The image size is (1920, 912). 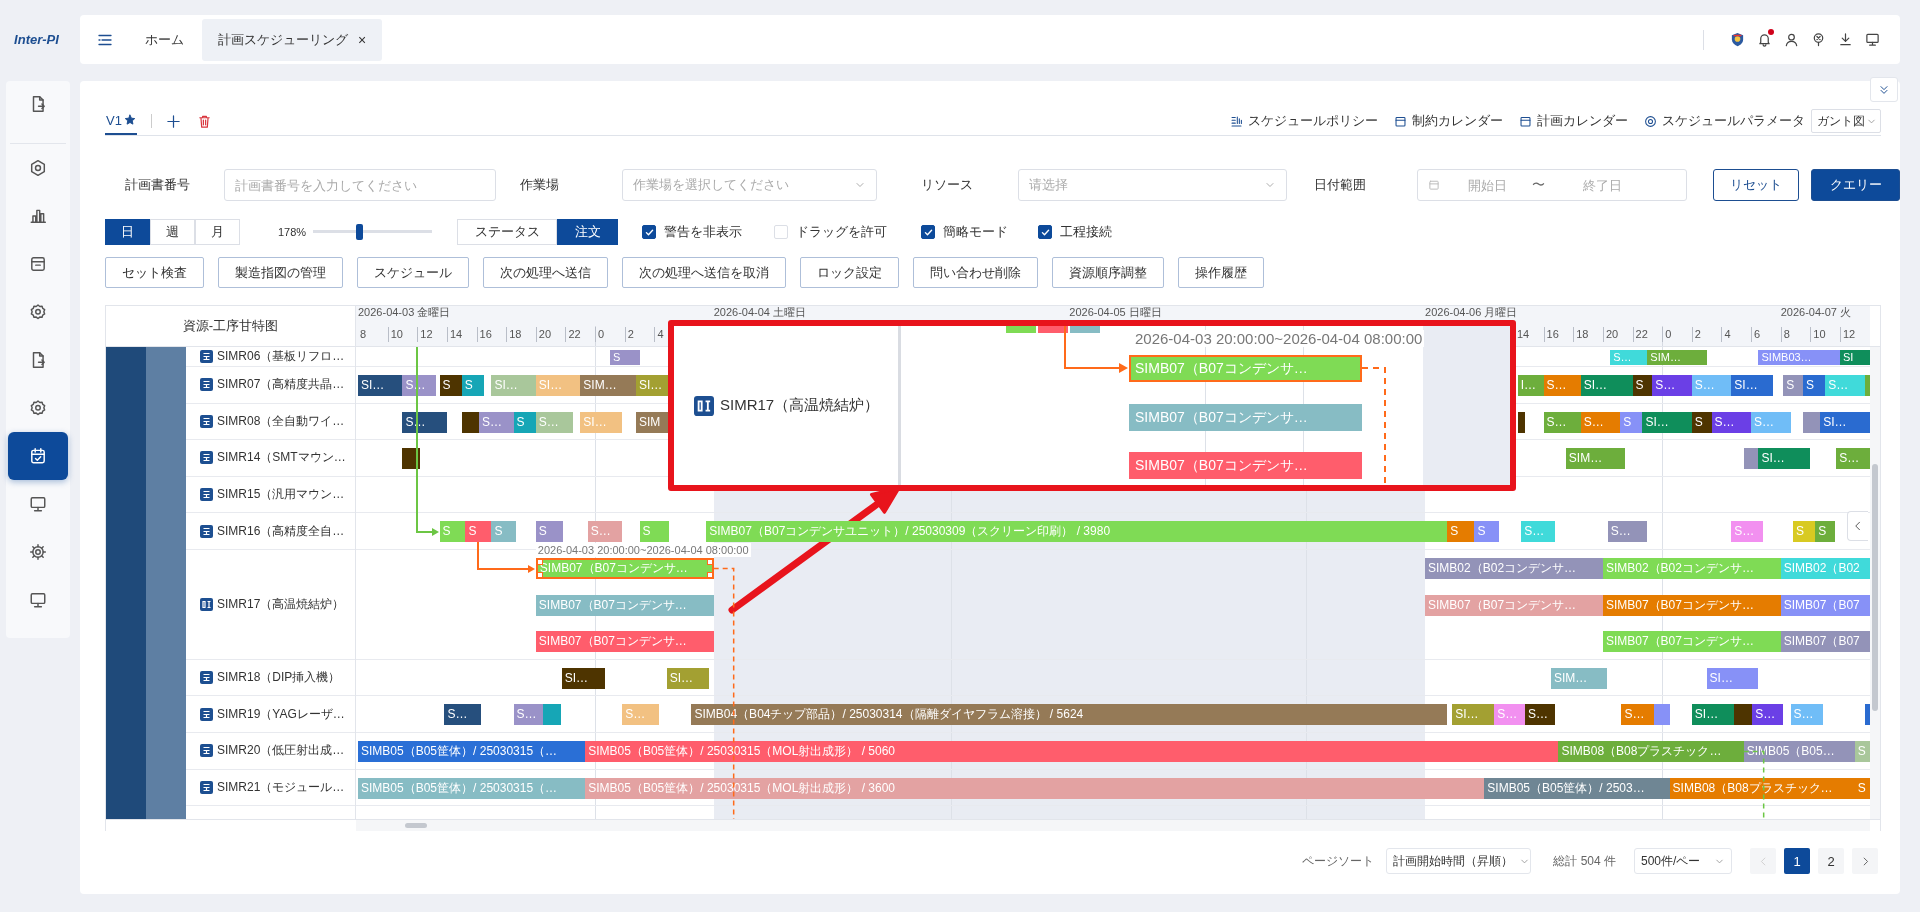 I want to click on emblem-icon, so click(x=1737, y=39).